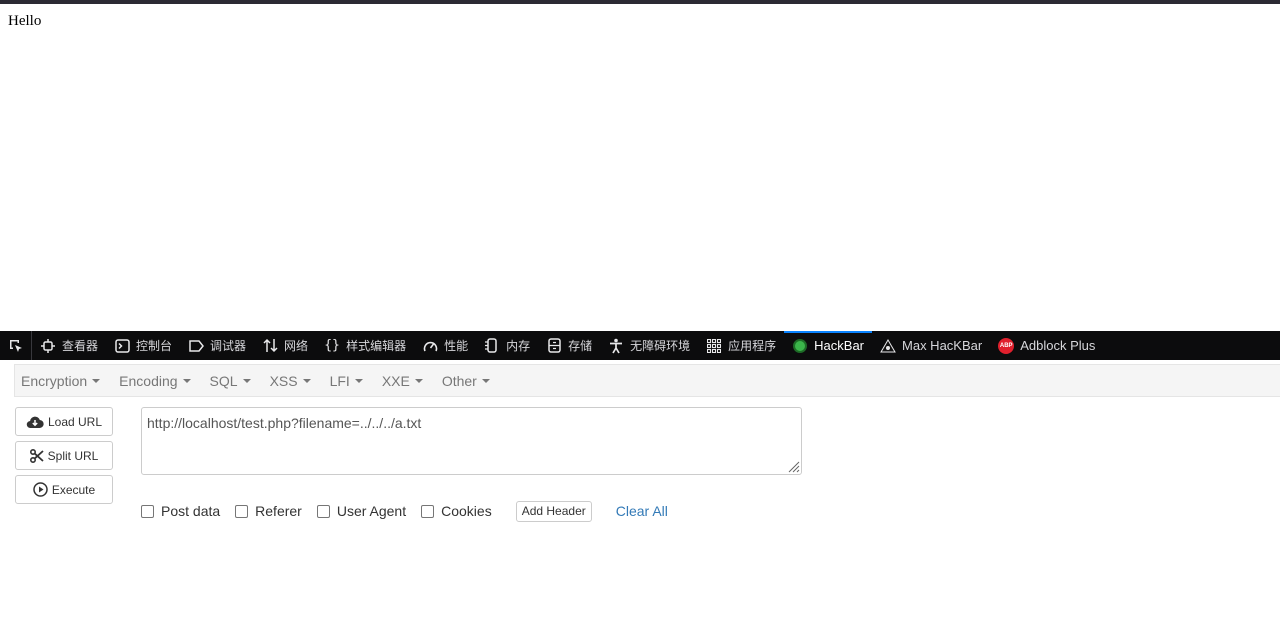 The width and height of the screenshot is (1280, 626). I want to click on adblock-plus-icon: ABP, so click(1006, 345).